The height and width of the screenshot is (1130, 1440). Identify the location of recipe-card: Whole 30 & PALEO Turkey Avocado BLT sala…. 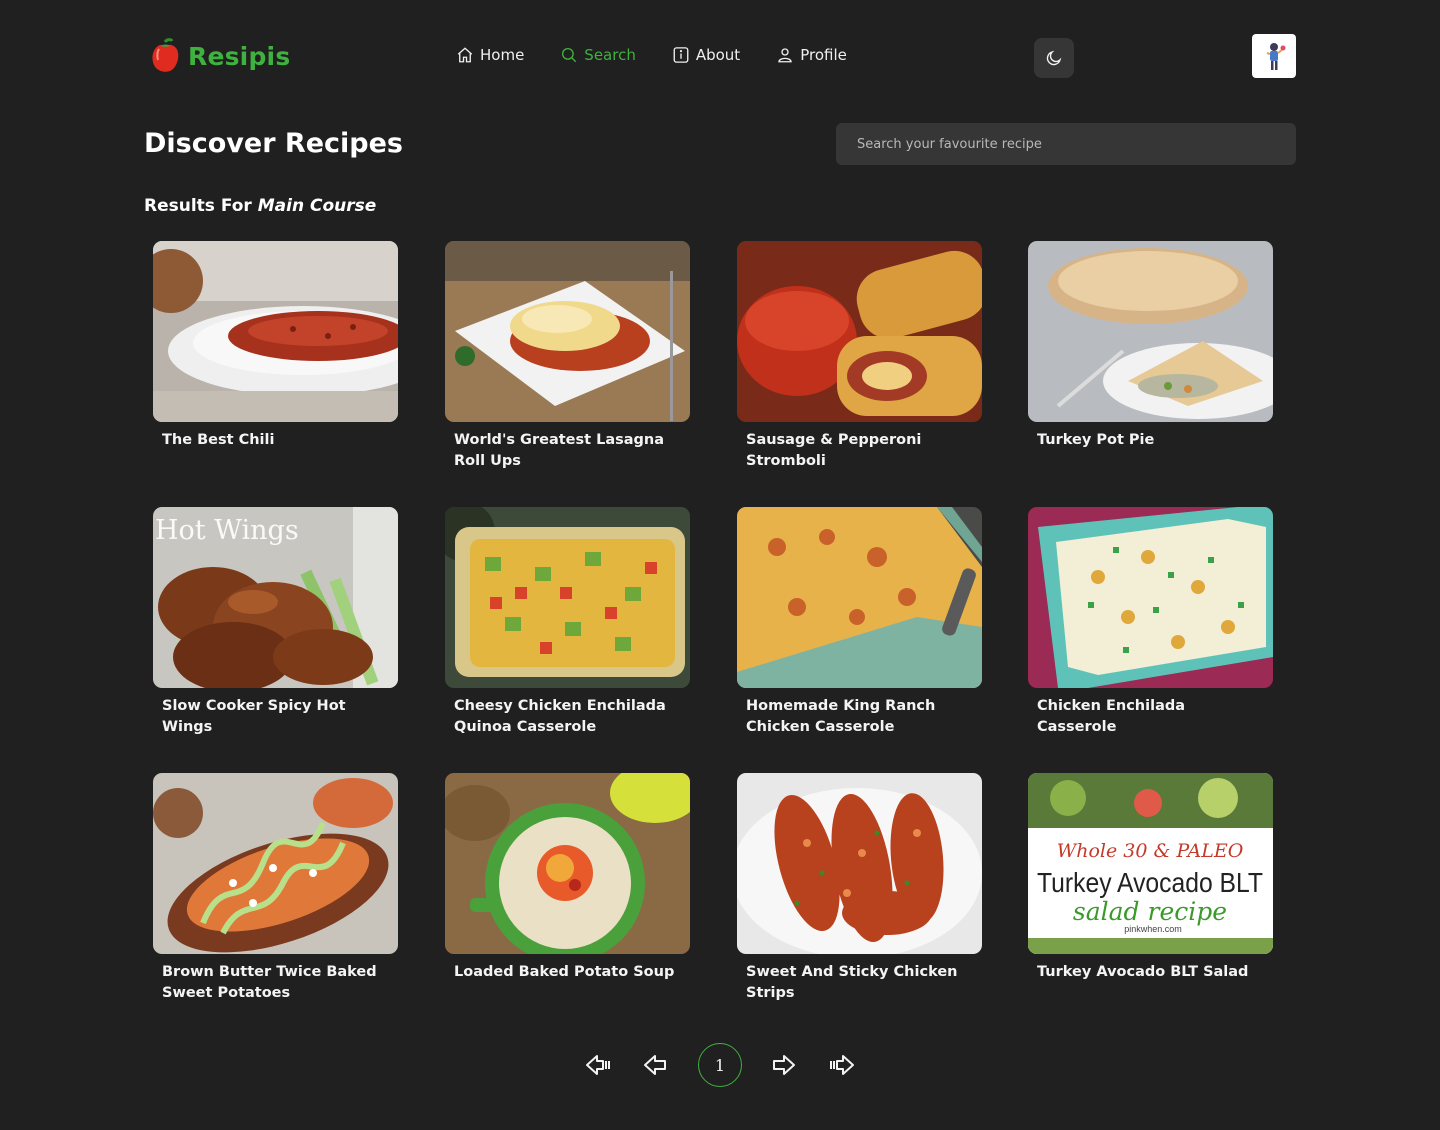
(1150, 878).